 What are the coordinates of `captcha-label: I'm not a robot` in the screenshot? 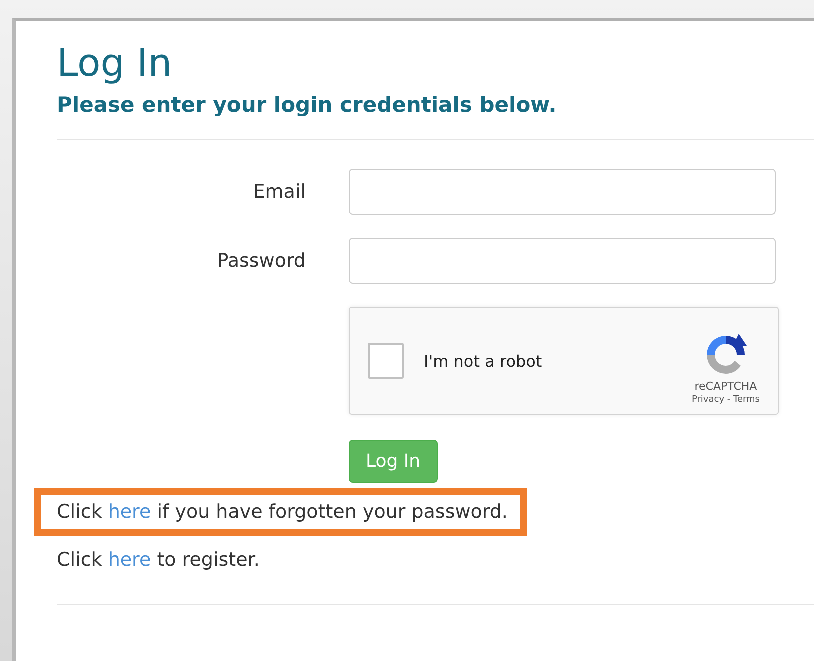 It's located at (484, 361).